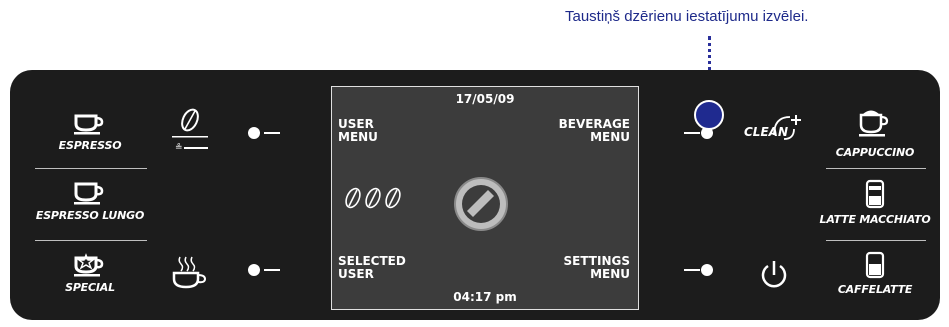 This screenshot has width=949, height=327. What do you see at coordinates (709, 115) in the screenshot?
I see `highlight-marker` at bounding box center [709, 115].